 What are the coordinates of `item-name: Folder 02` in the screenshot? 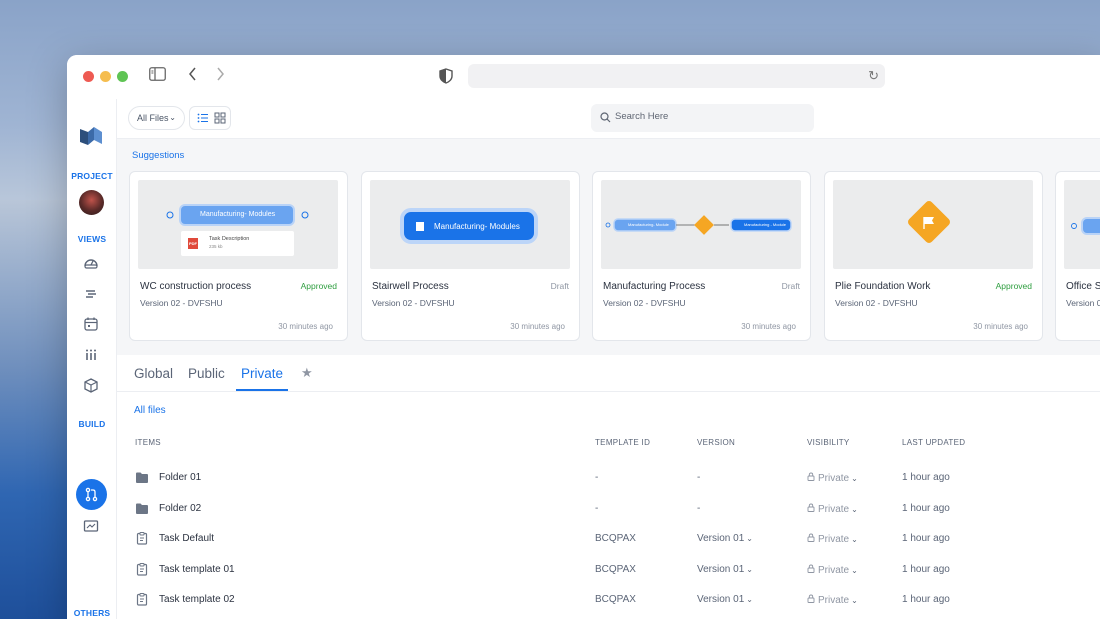 It's located at (180, 508).